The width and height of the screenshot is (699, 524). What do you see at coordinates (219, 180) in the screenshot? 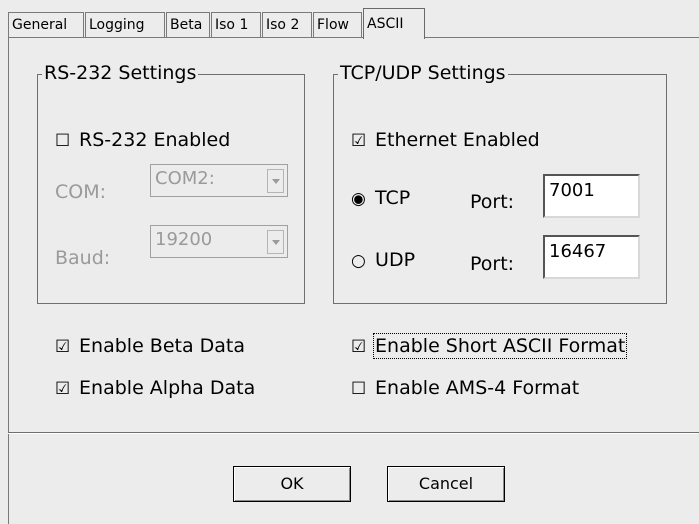
I see `com-select: COM2:` at bounding box center [219, 180].